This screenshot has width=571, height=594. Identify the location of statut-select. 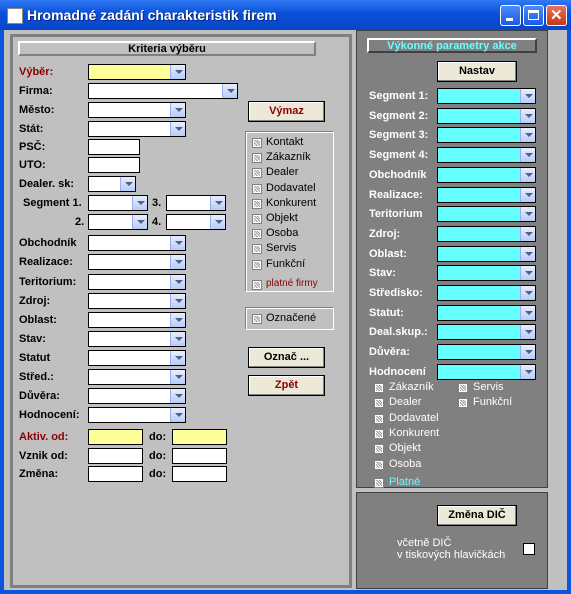
(137, 358).